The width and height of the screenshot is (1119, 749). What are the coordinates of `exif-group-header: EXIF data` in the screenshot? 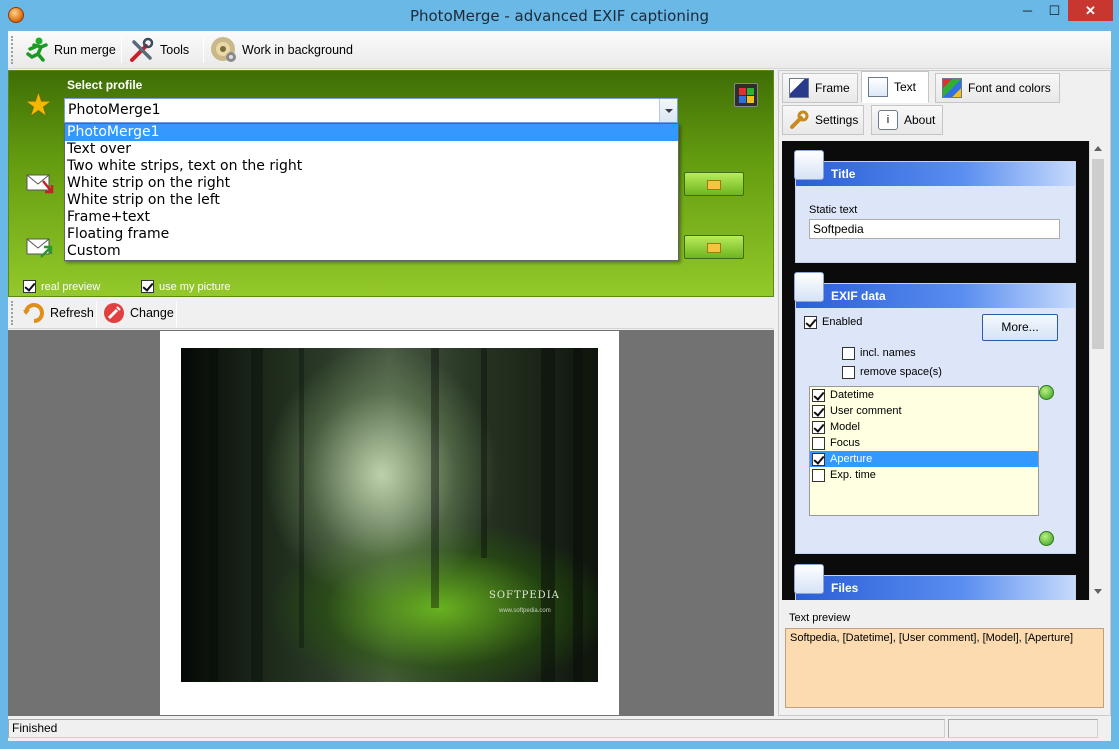 It's located at (934, 290).